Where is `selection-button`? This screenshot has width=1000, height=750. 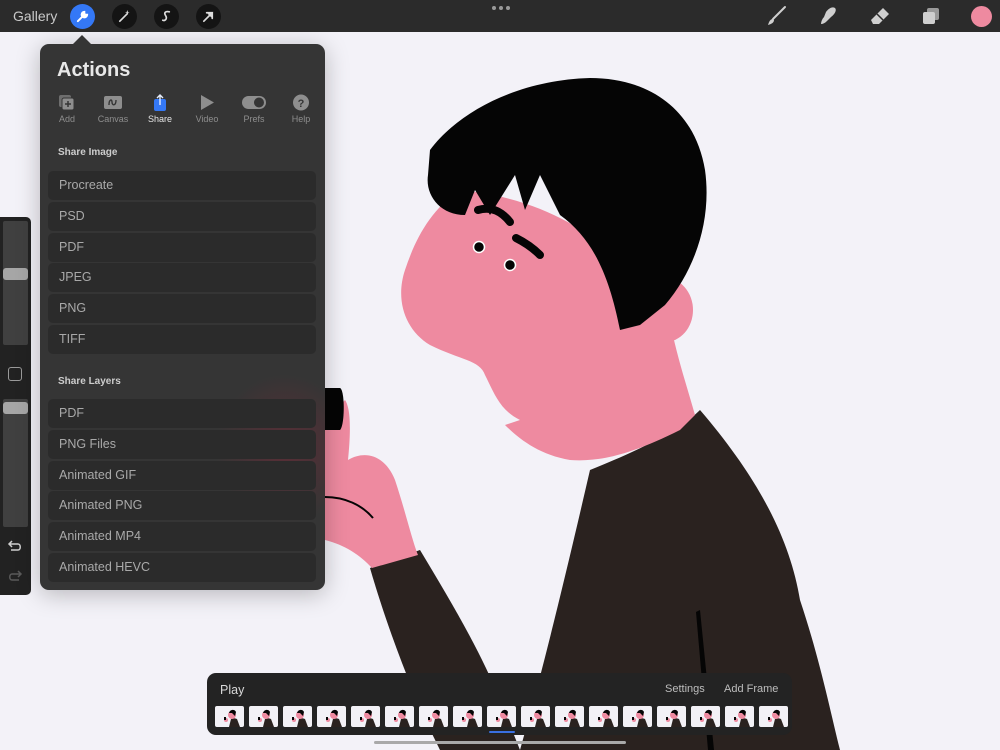
selection-button is located at coordinates (166, 16).